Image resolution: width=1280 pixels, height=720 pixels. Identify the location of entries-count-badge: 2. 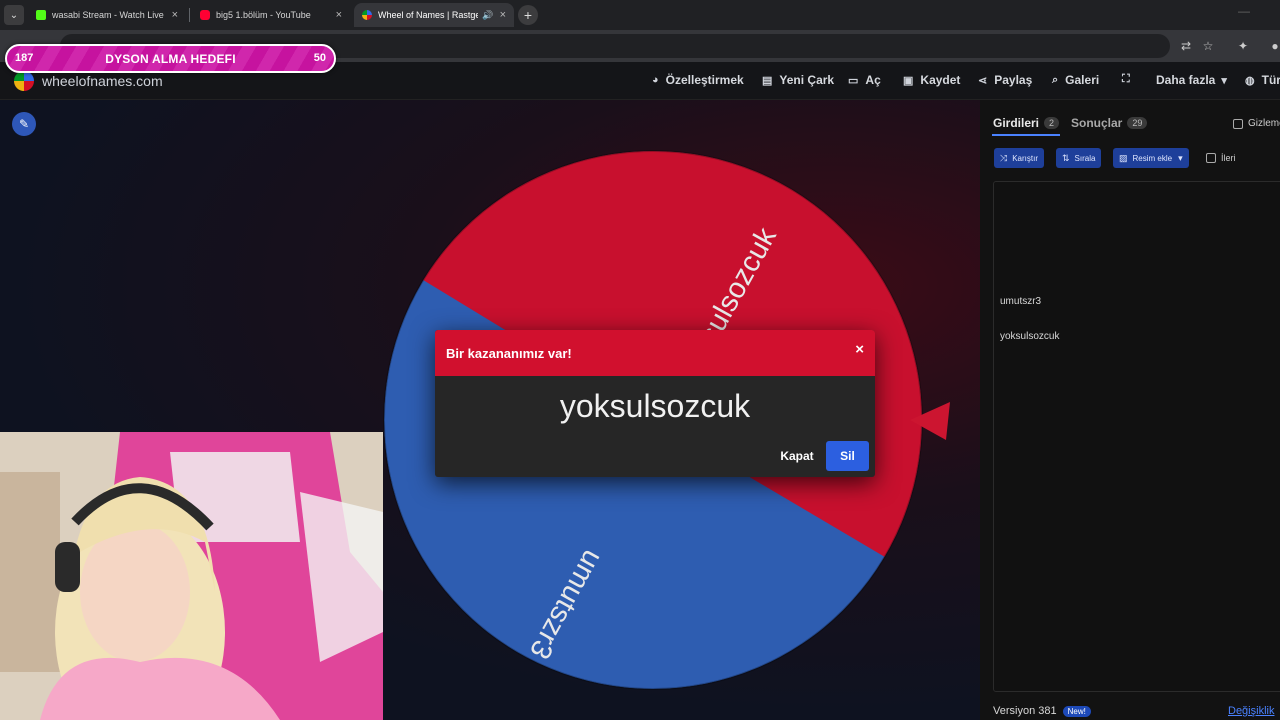
(1052, 123).